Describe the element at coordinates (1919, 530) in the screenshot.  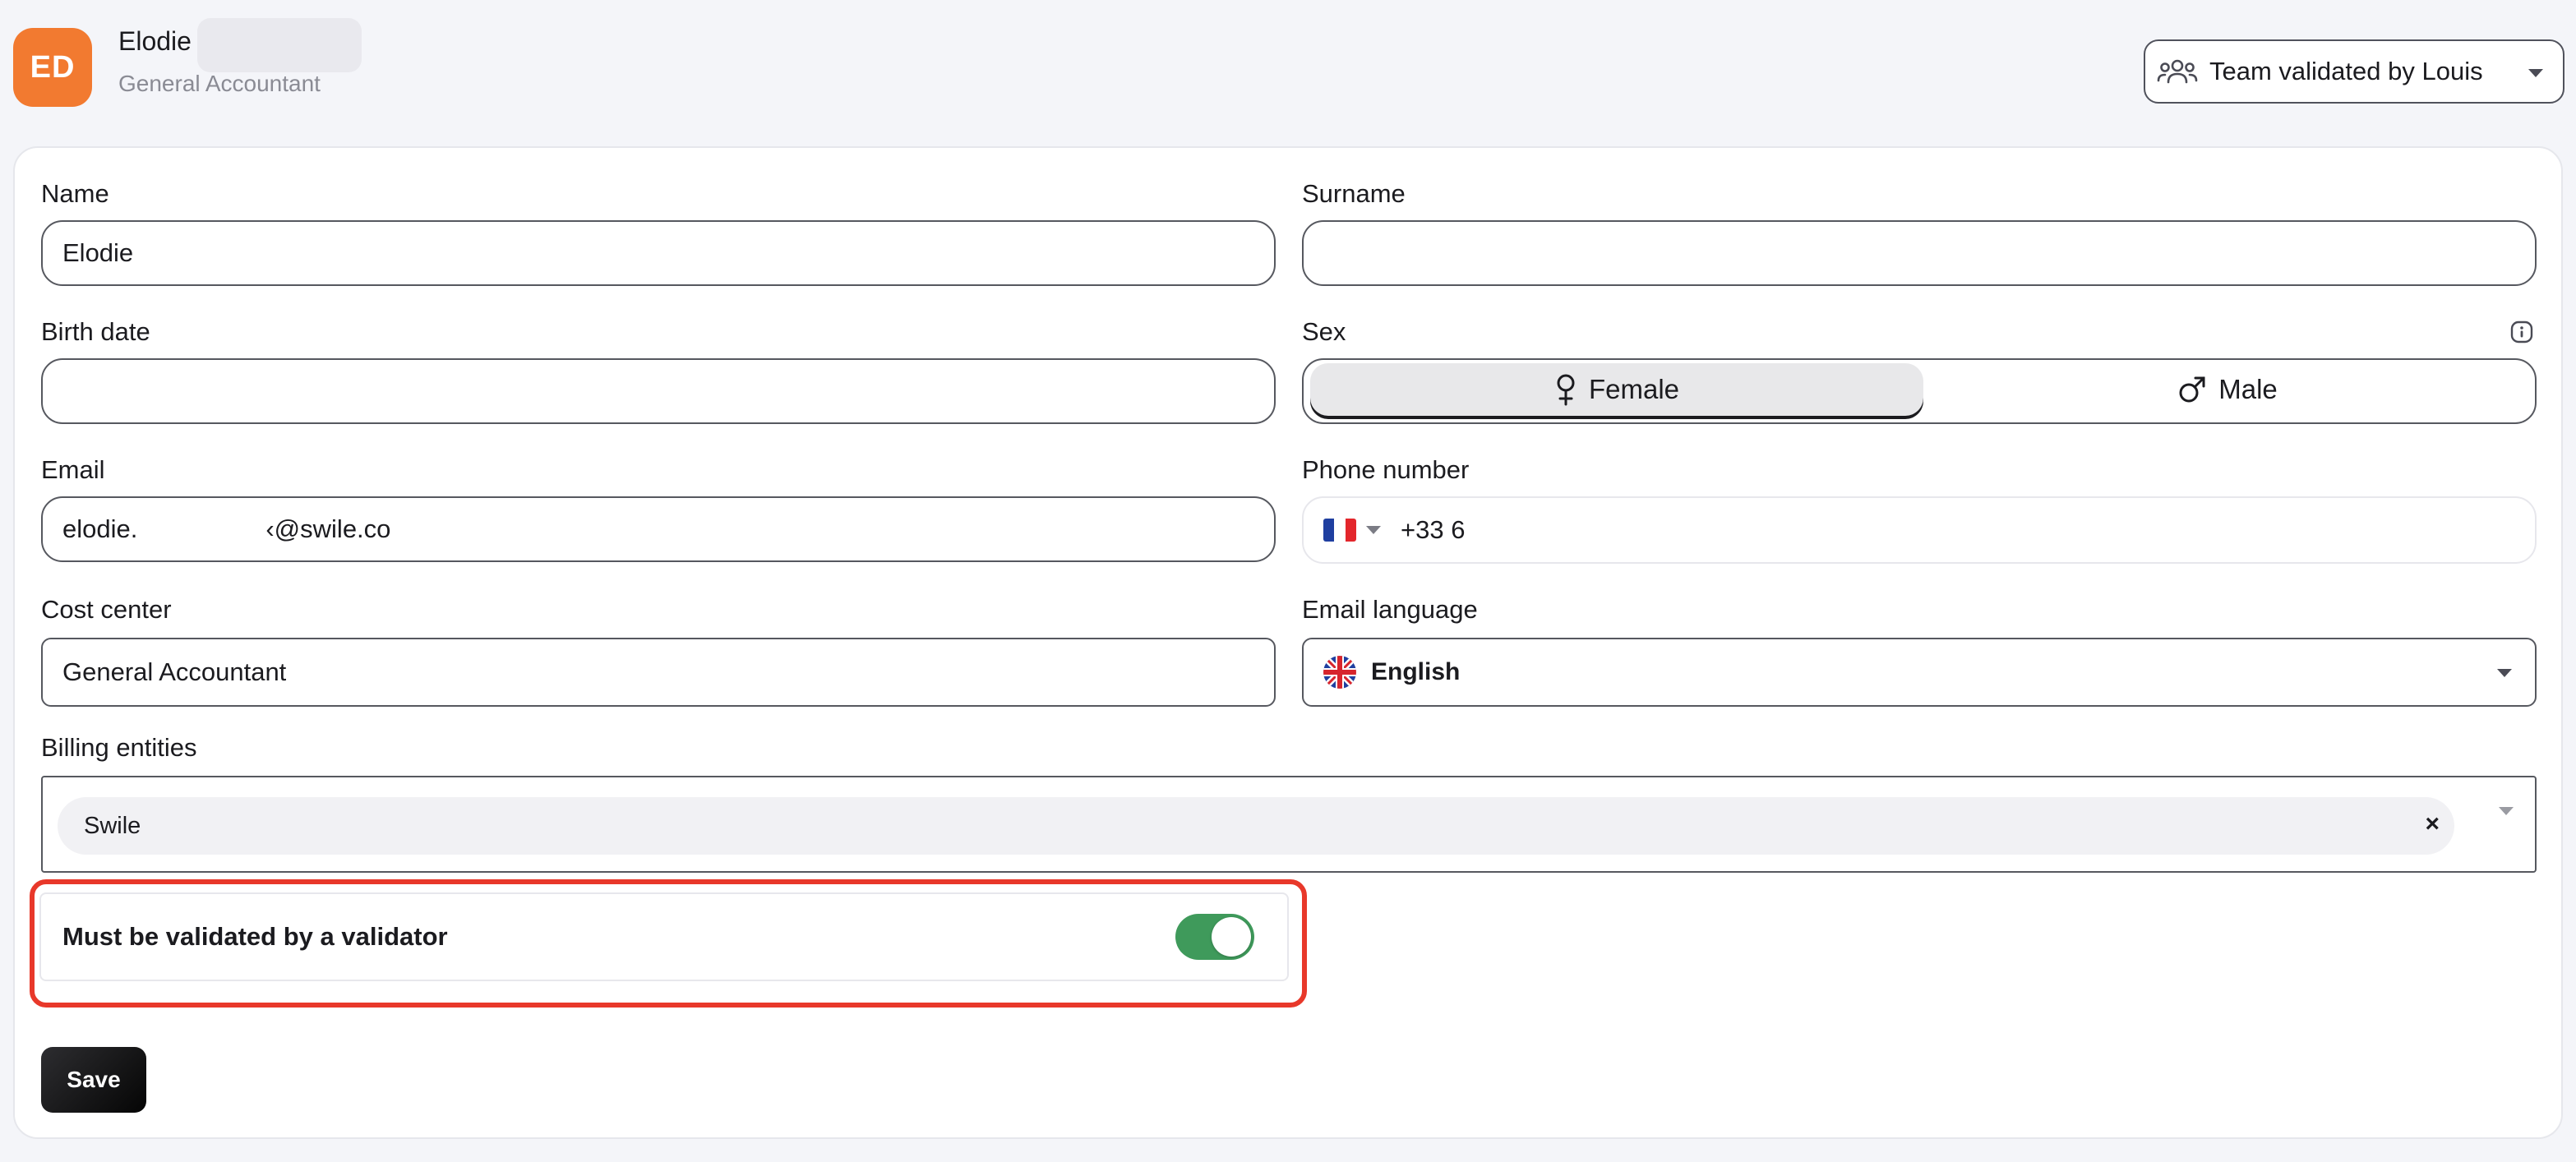
I see `phone-input: +33 6` at that location.